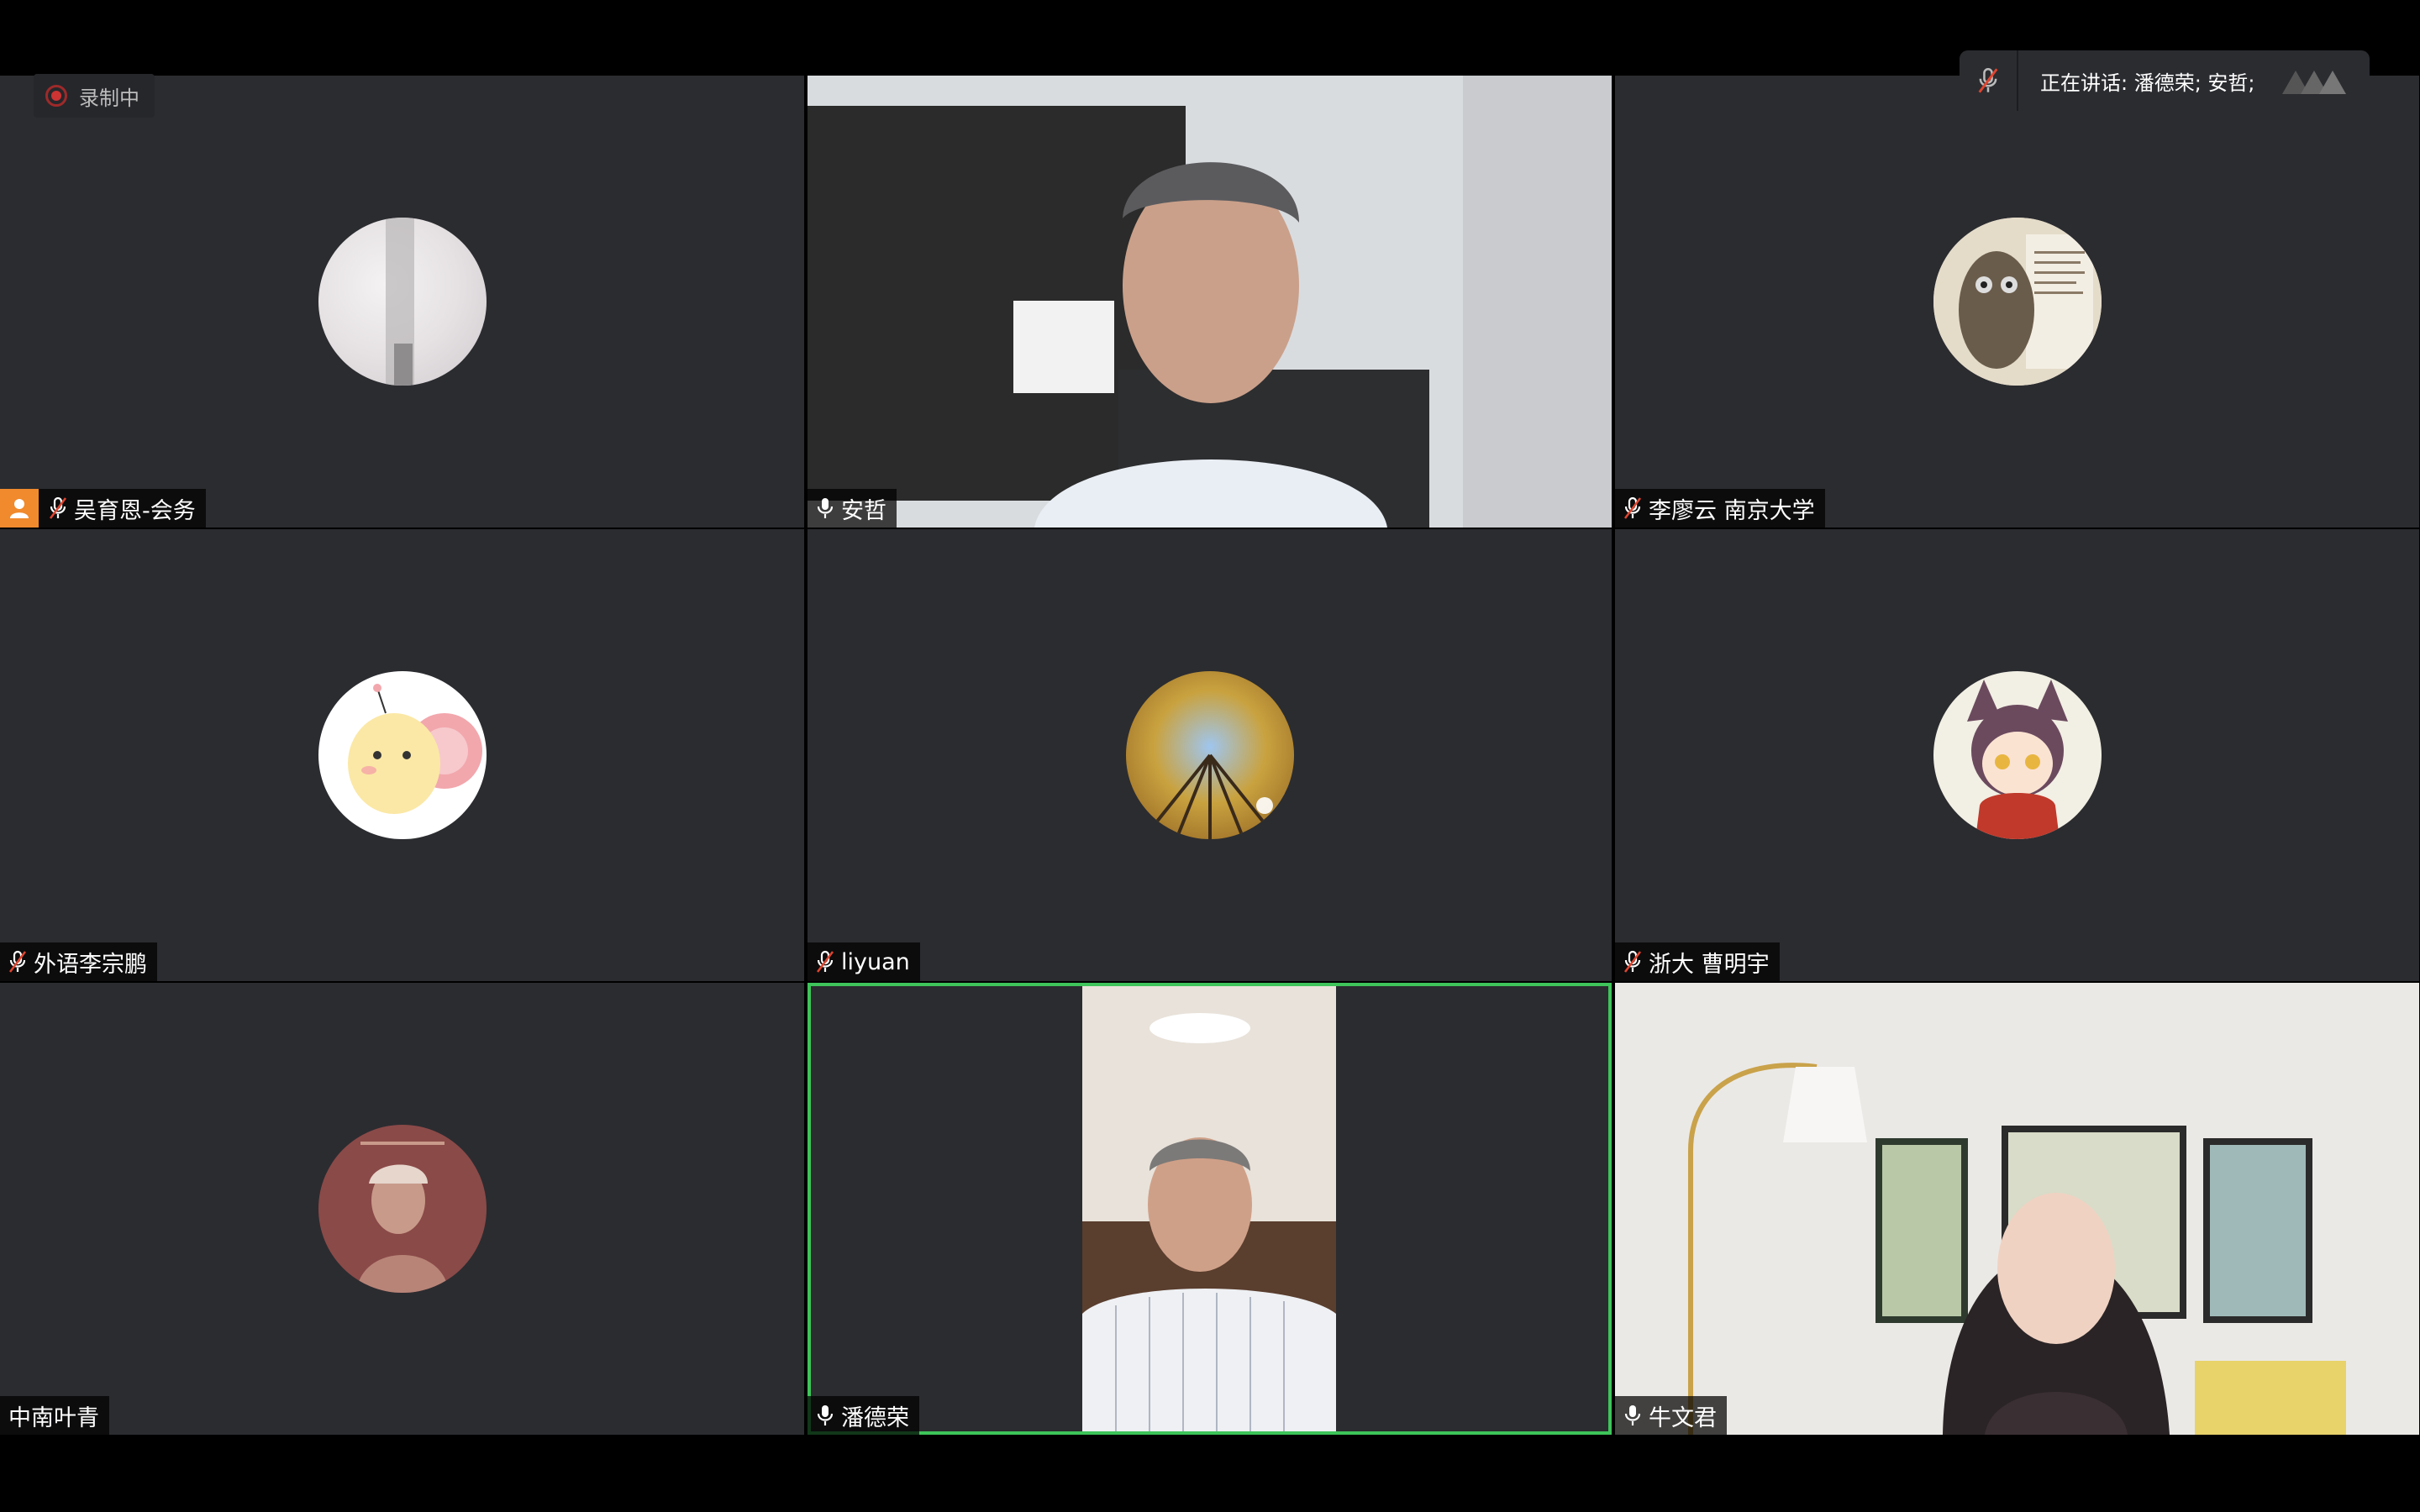 The width and height of the screenshot is (2420, 1512). What do you see at coordinates (109, 98) in the screenshot?
I see `recording-label: 录制中` at bounding box center [109, 98].